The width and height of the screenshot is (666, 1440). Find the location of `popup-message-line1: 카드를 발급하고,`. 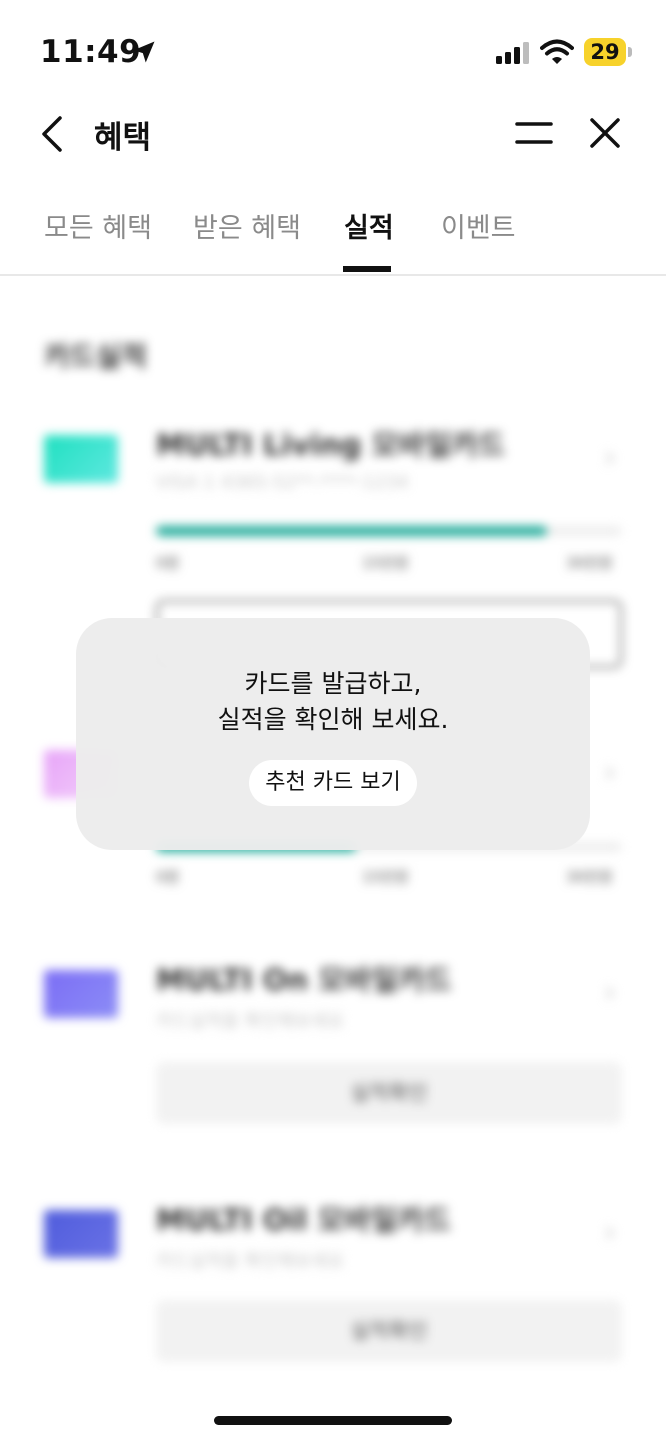

popup-message-line1: 카드를 발급하고, is located at coordinates (333, 683).